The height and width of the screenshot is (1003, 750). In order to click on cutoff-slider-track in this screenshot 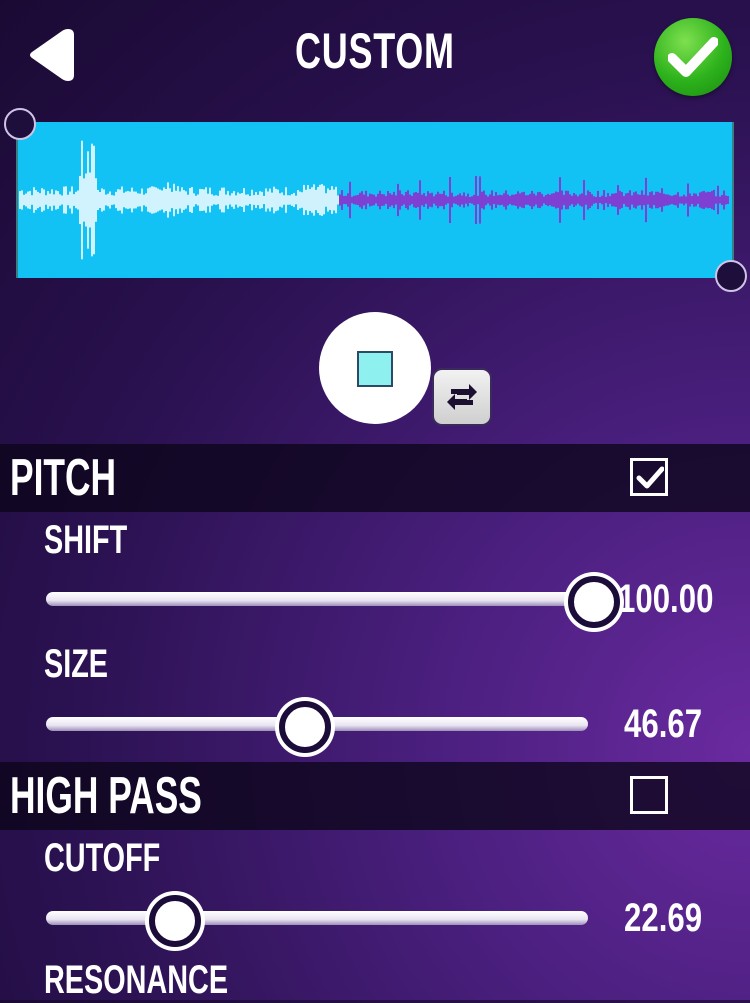, I will do `click(317, 918)`.